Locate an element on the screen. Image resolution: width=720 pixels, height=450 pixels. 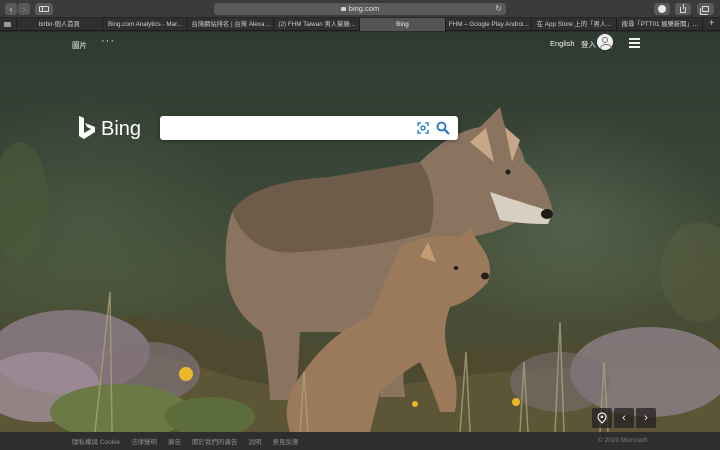
download-icon is located at coordinates (662, 9).